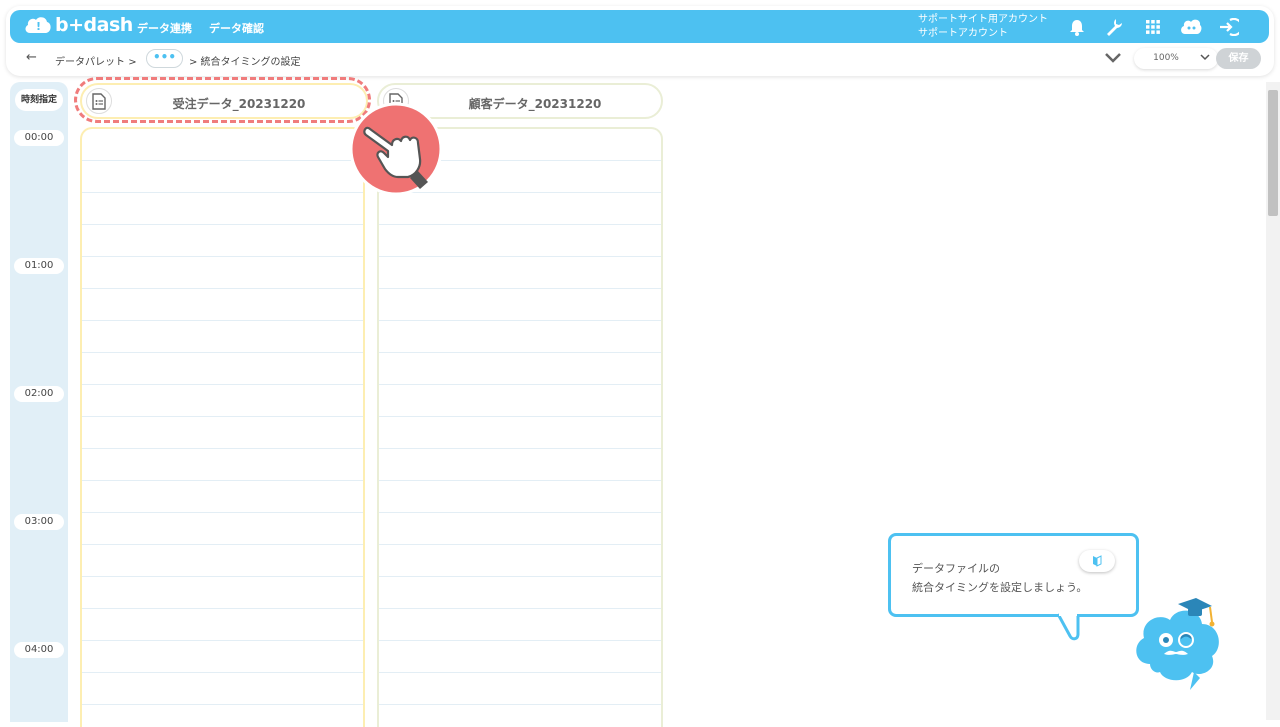 Image resolution: width=1280 pixels, height=727 pixels. What do you see at coordinates (164, 58) in the screenshot?
I see `breadcrumb-more-button: •••` at bounding box center [164, 58].